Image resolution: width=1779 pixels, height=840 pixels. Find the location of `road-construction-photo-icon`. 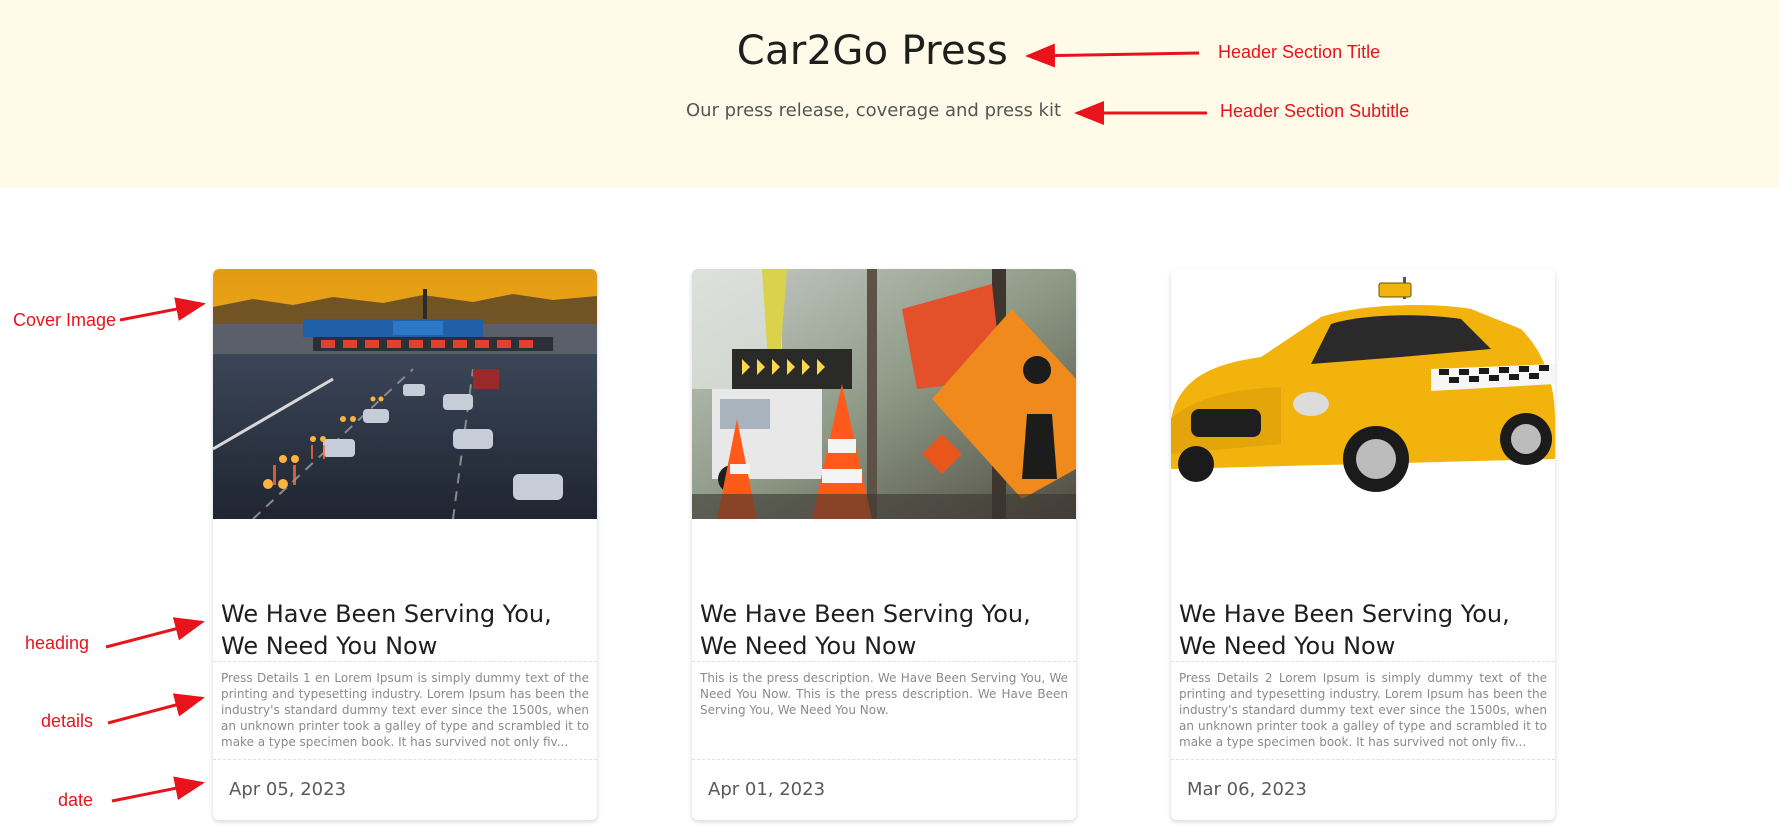

road-construction-photo-icon is located at coordinates (884, 394).